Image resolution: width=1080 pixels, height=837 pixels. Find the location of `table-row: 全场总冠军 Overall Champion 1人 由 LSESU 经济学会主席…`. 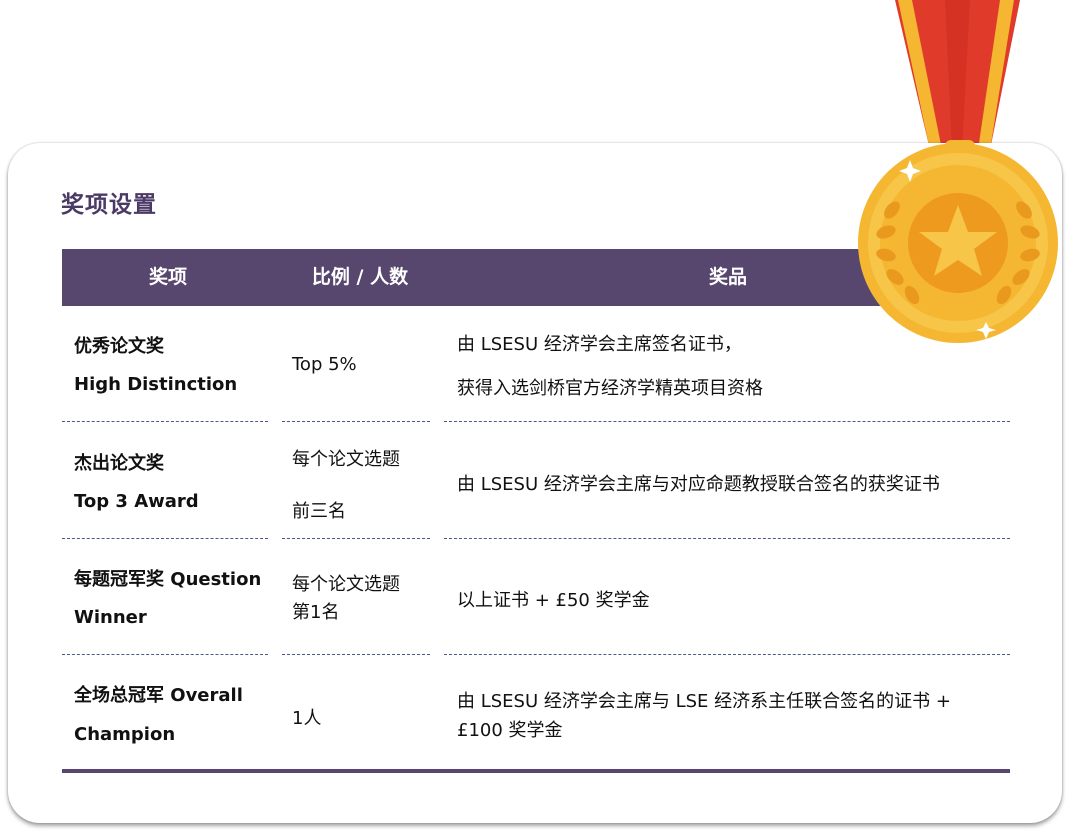

table-row: 全场总冠军 Overall Champion 1人 由 LSESU 经济学会主席… is located at coordinates (536, 712).